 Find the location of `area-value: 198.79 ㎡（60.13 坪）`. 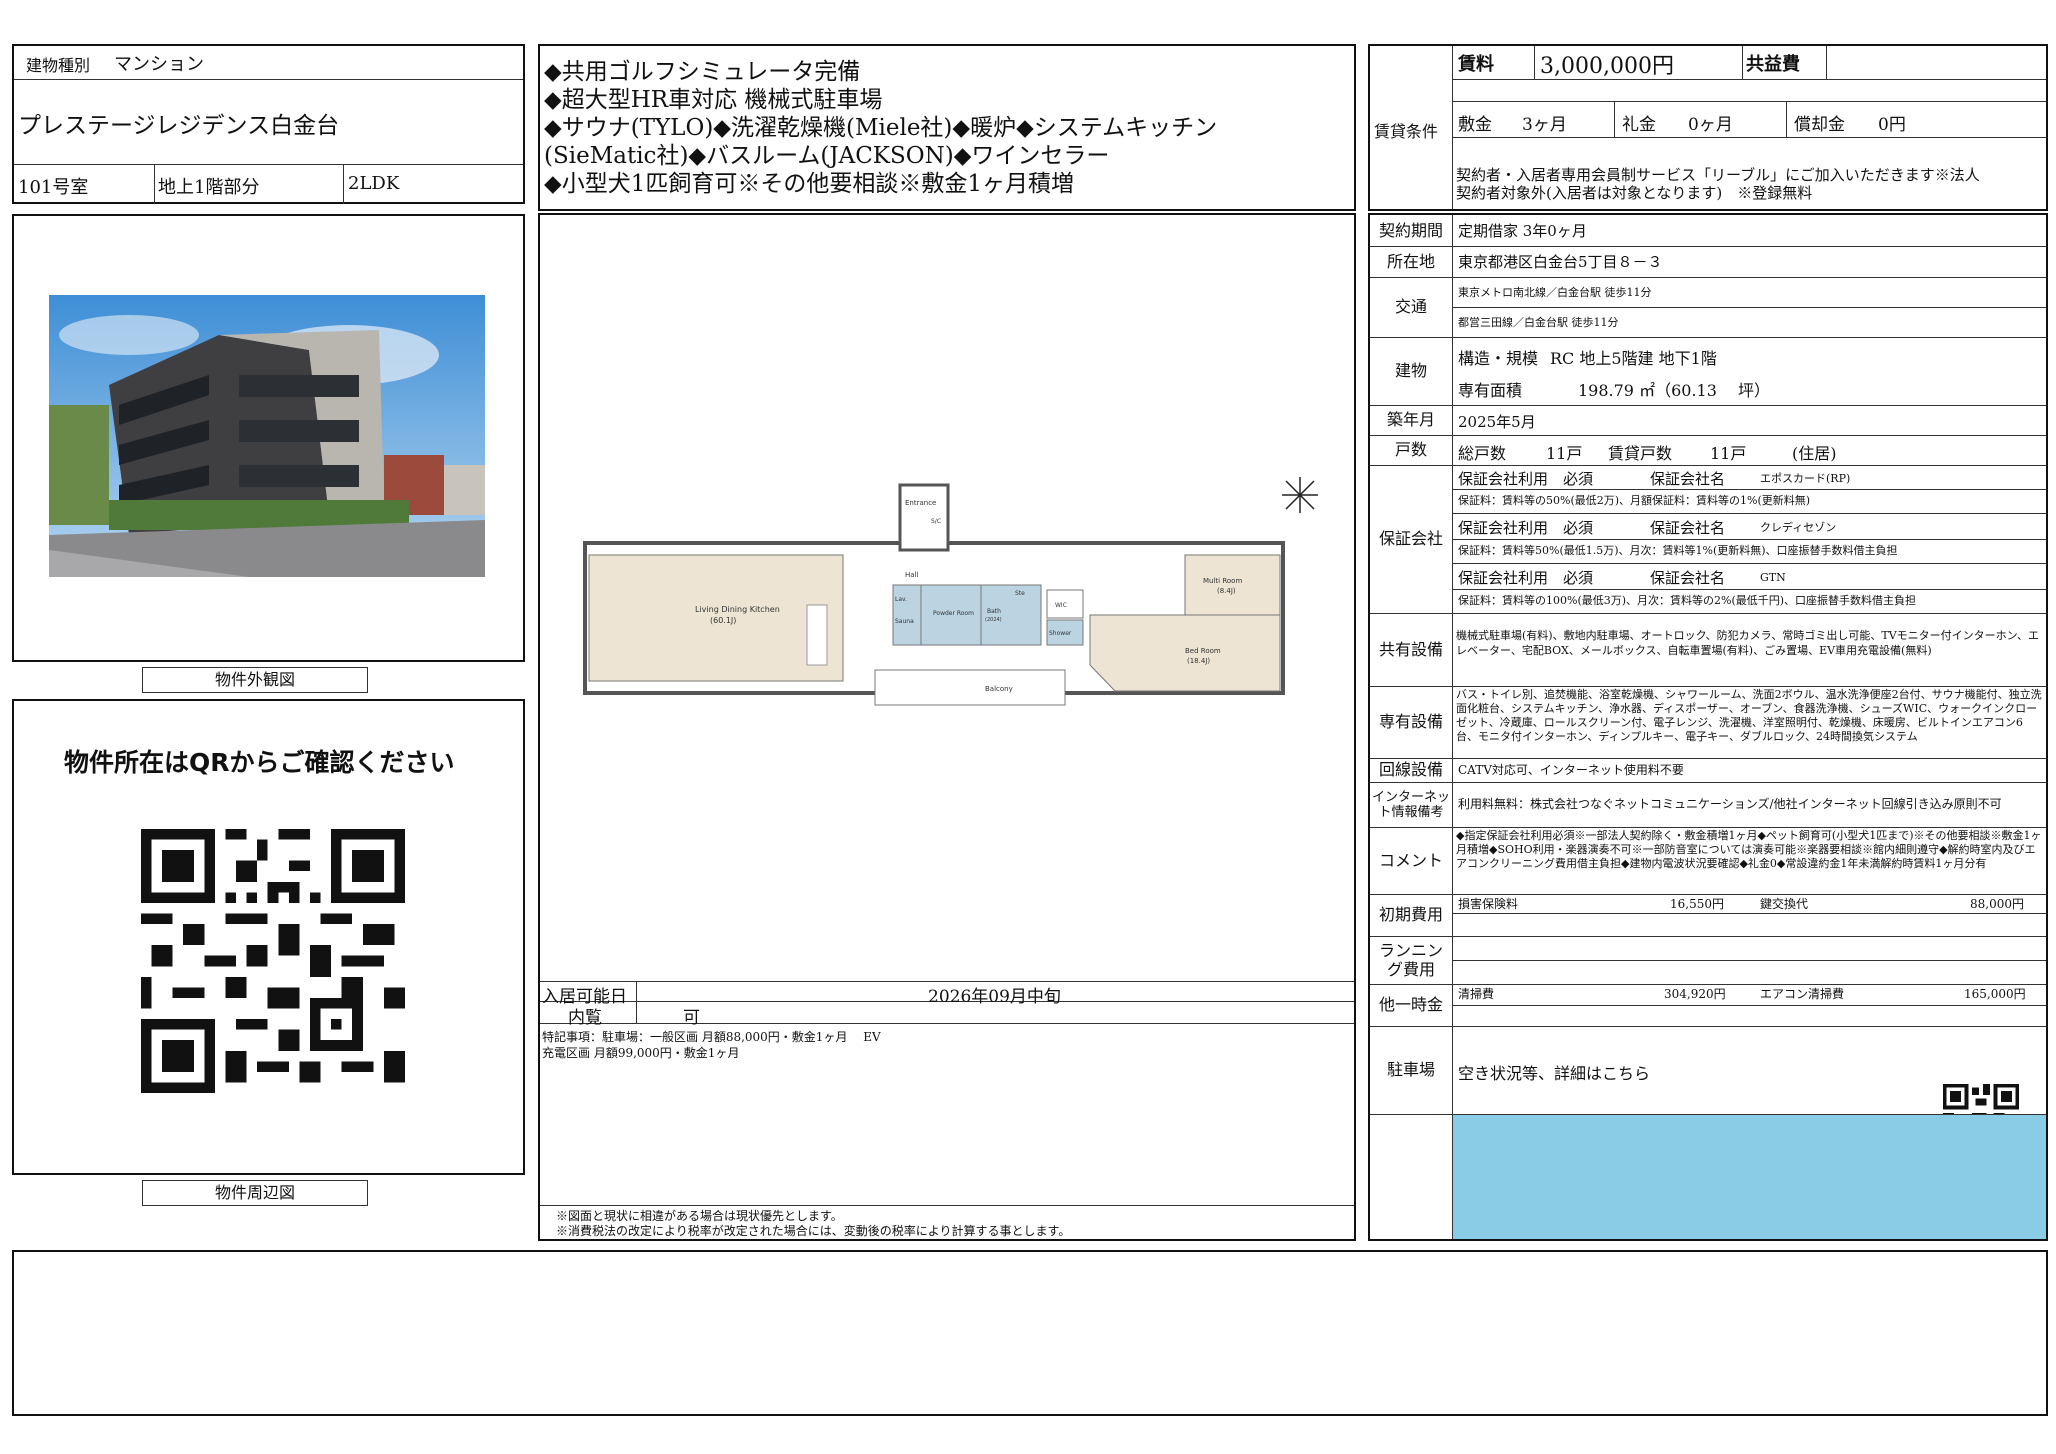

area-value: 198.79 ㎡（60.13 坪） is located at coordinates (1674, 390).